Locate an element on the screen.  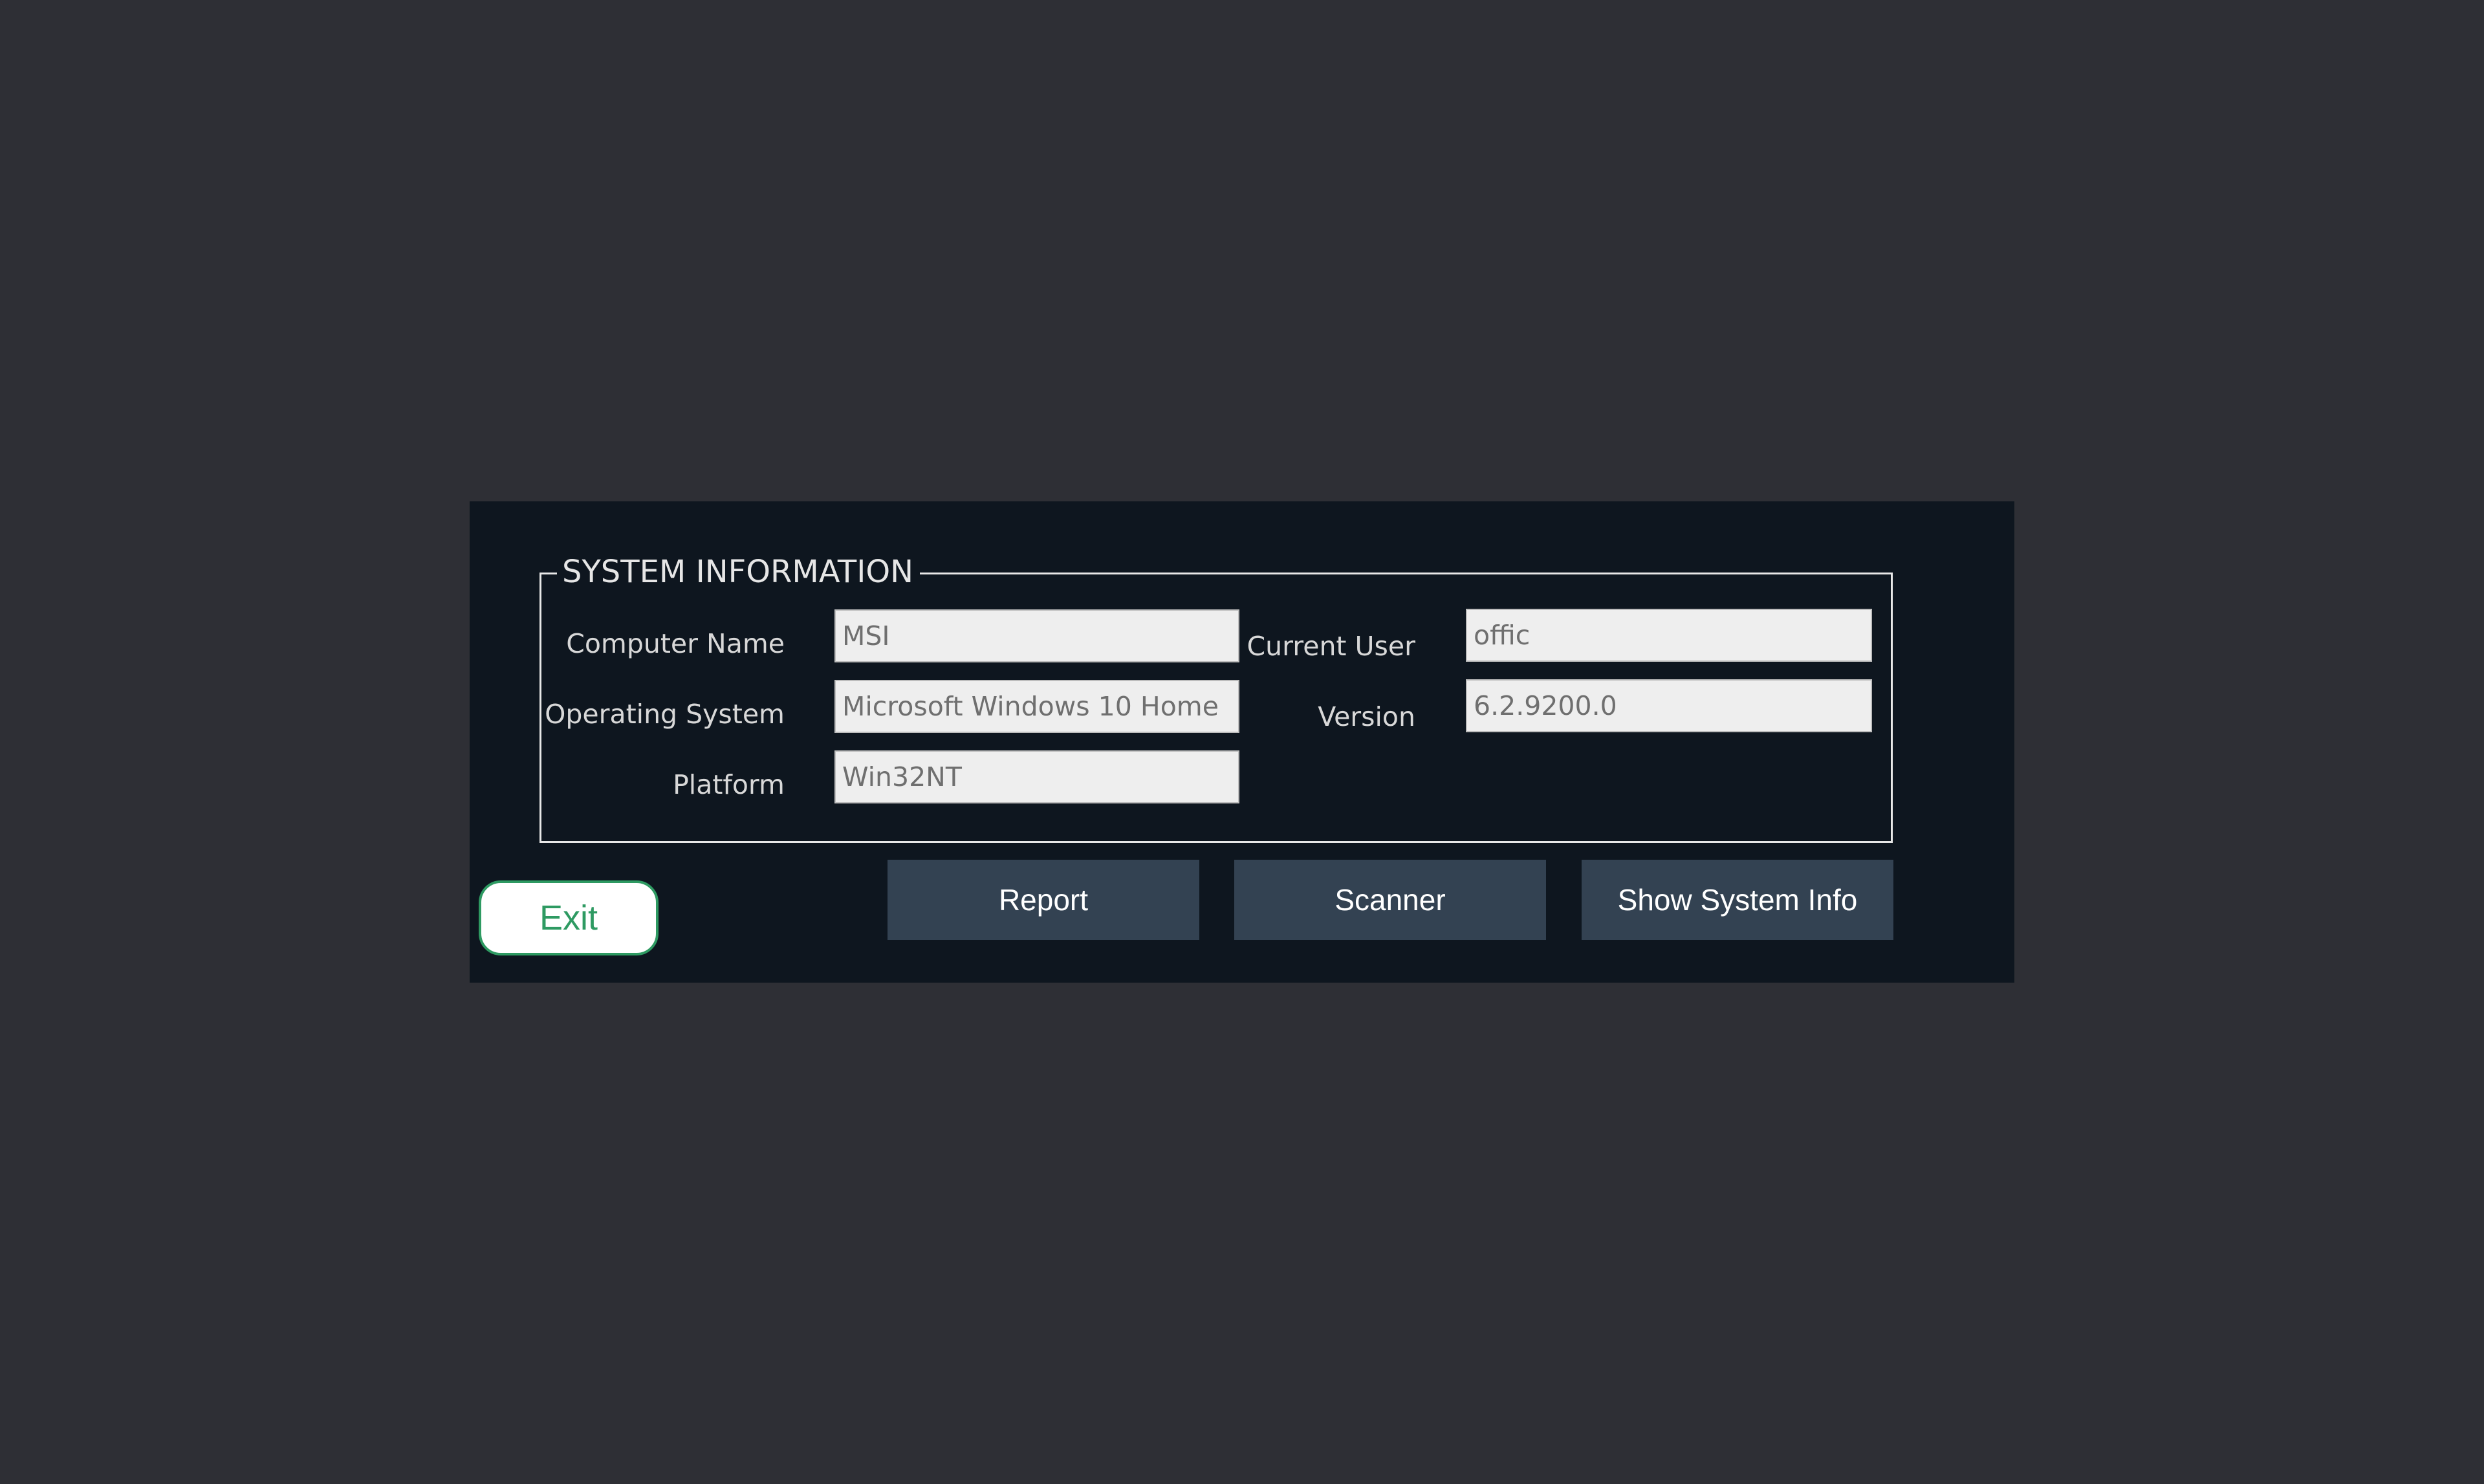
platform-label: Platform is located at coordinates (729, 784).